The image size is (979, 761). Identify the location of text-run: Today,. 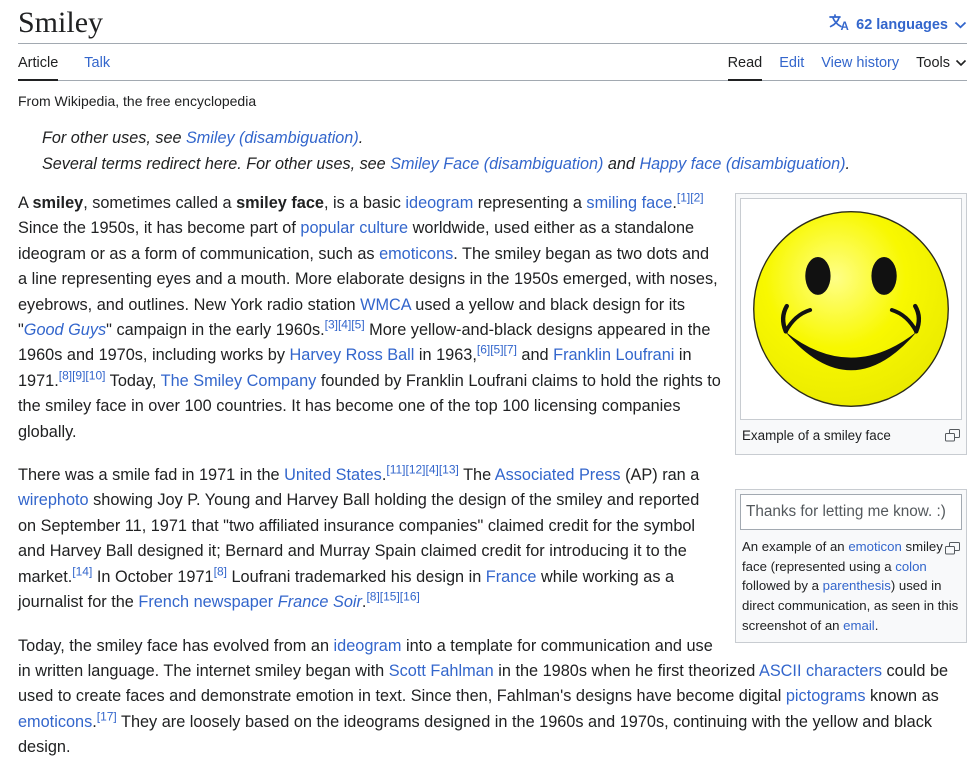
(133, 380).